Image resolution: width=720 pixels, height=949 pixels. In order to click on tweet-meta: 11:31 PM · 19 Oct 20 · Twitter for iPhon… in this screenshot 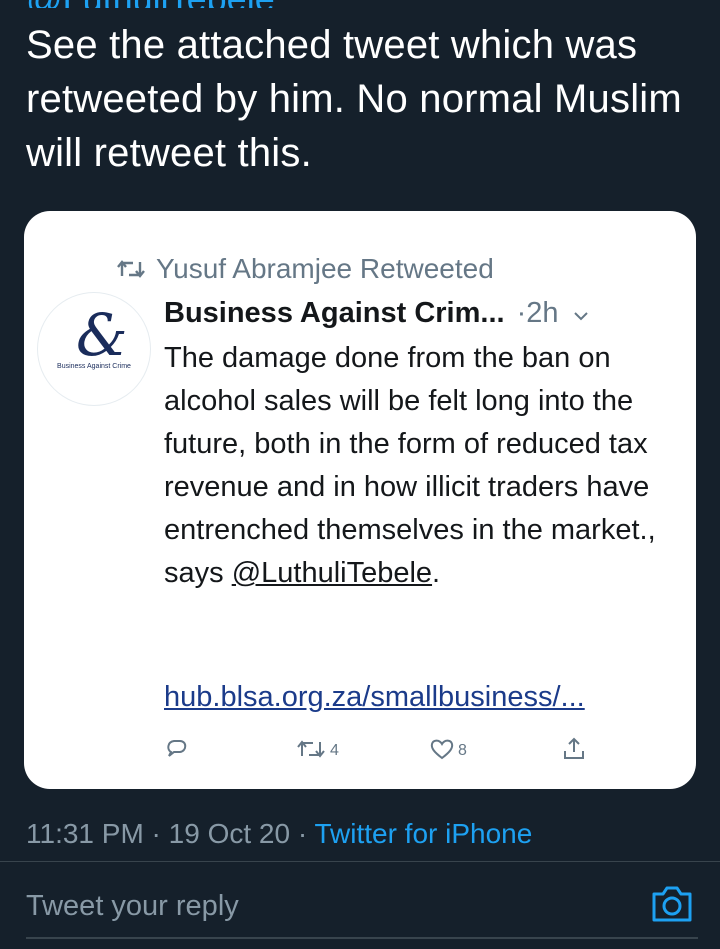, I will do `click(279, 834)`.